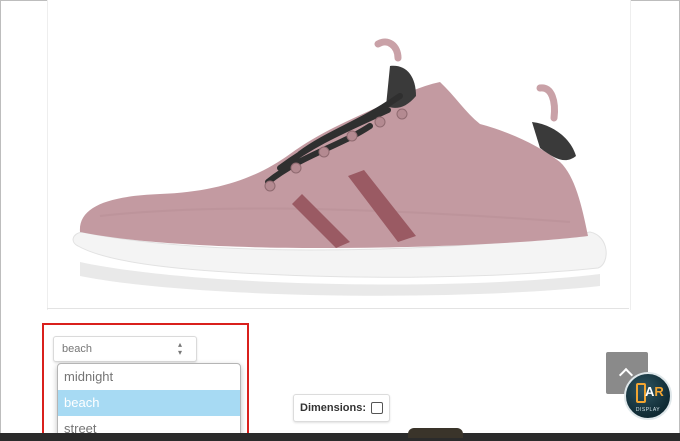 This screenshot has height=441, width=680. I want to click on ar-logo-text: AR, so click(654, 391).